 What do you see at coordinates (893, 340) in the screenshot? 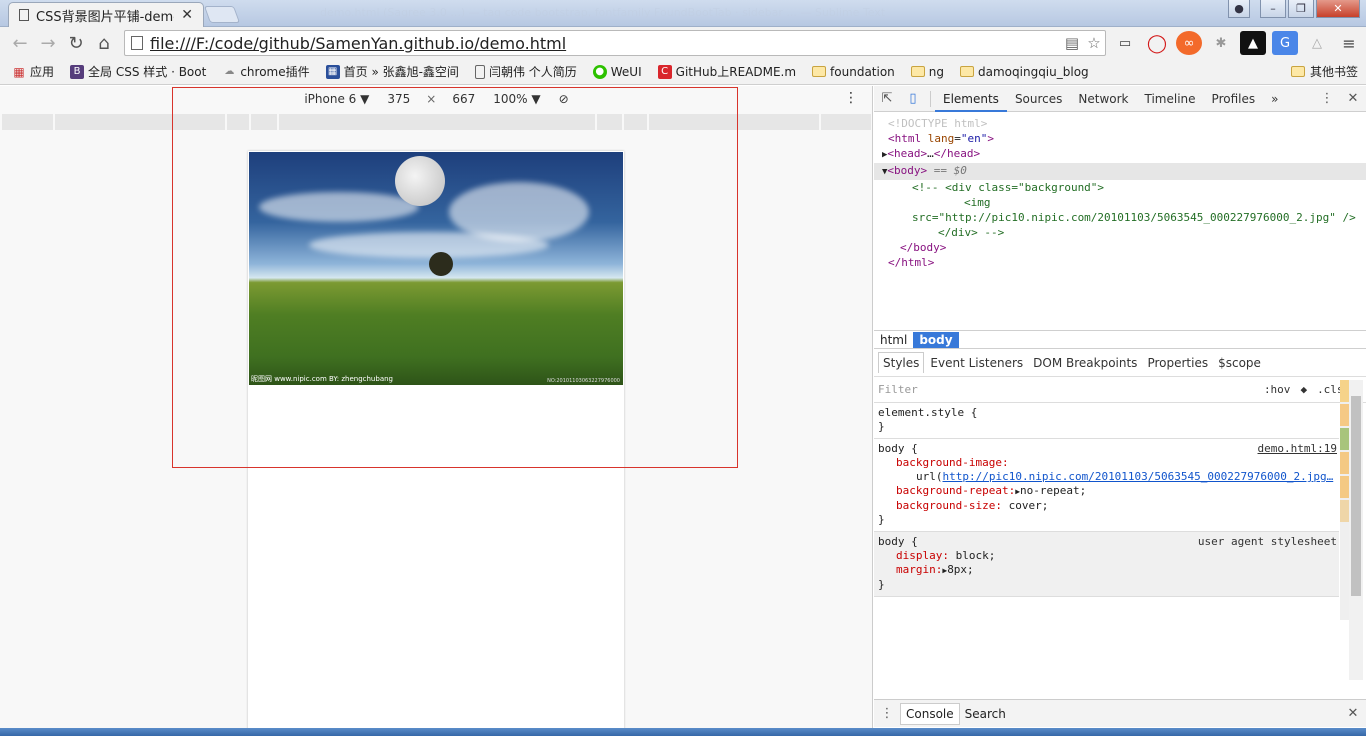
I see `crumb-html: html` at bounding box center [893, 340].